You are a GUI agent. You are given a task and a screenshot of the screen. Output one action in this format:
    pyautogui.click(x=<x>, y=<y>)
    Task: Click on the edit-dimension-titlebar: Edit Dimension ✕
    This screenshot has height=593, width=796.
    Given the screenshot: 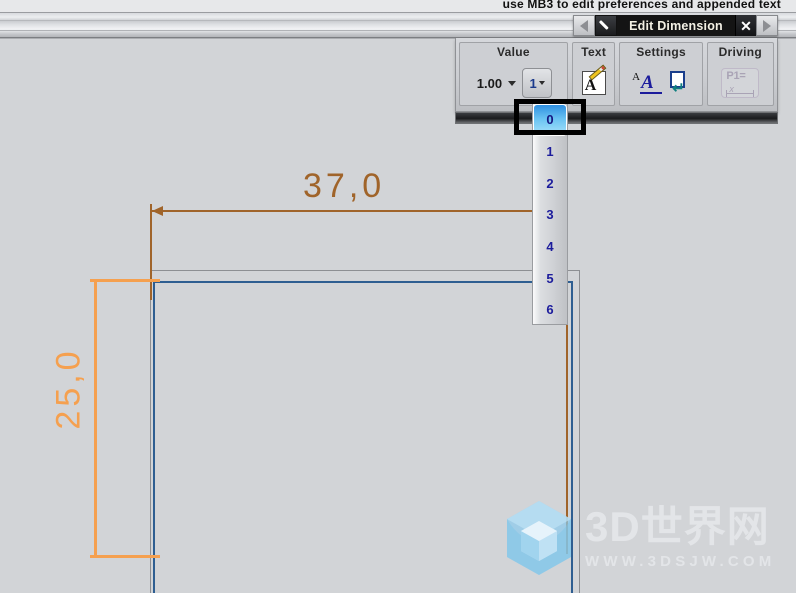 What is the action you would take?
    pyautogui.click(x=675, y=25)
    